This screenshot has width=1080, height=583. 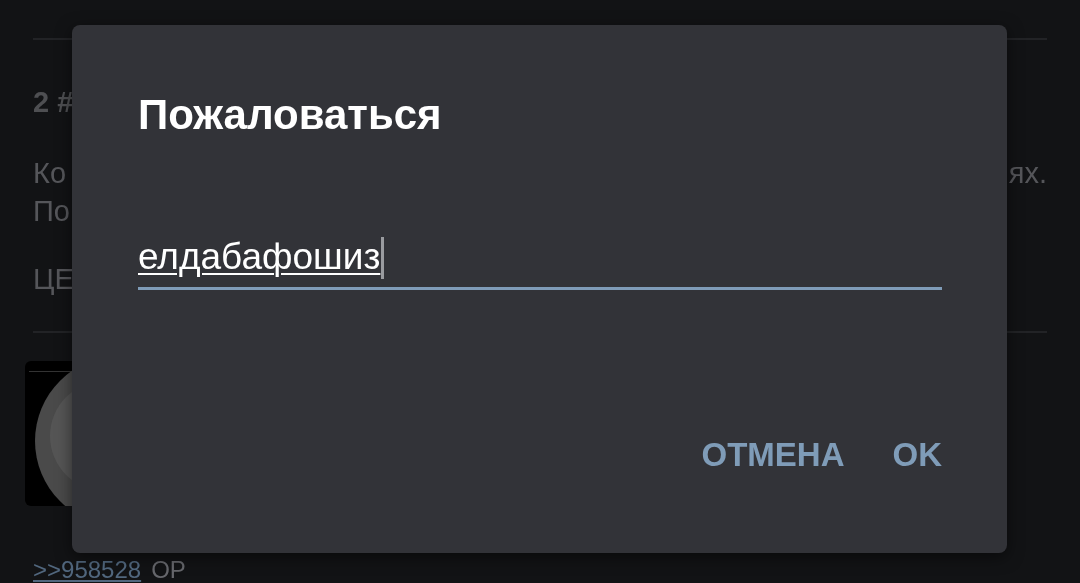 I want to click on cancel-button: ОТМЕНА, so click(x=773, y=455).